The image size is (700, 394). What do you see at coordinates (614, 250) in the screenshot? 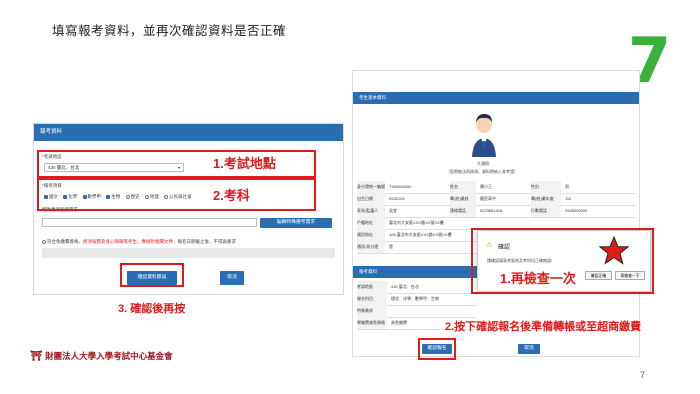
I see `star-icon` at bounding box center [614, 250].